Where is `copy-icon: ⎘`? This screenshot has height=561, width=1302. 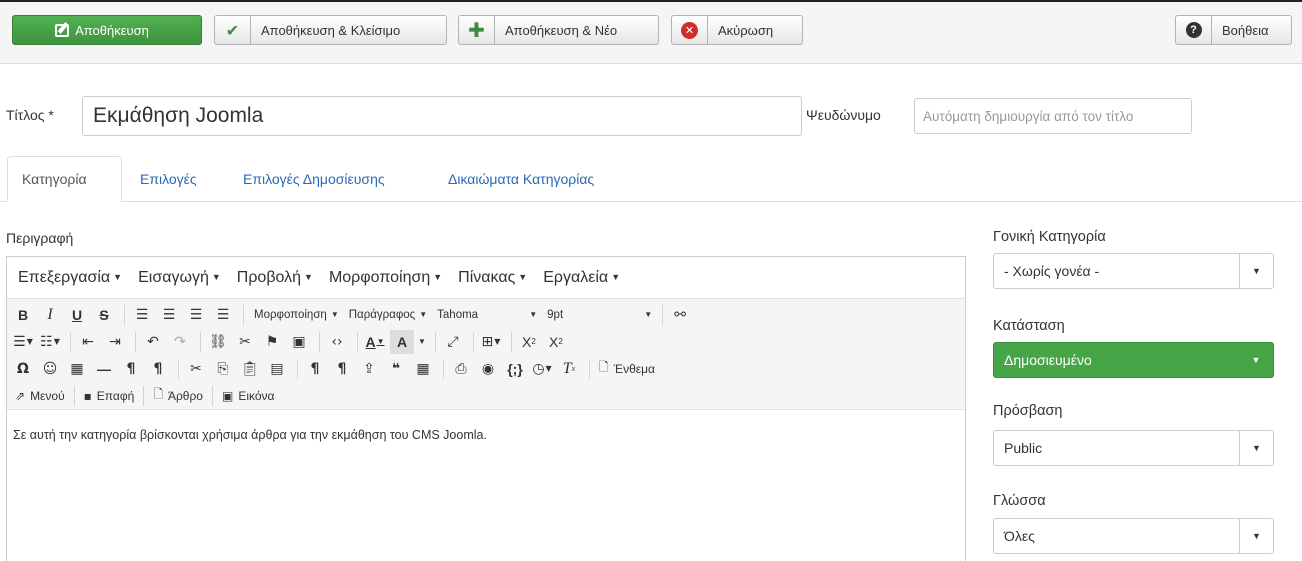 copy-icon: ⎘ is located at coordinates (223, 369).